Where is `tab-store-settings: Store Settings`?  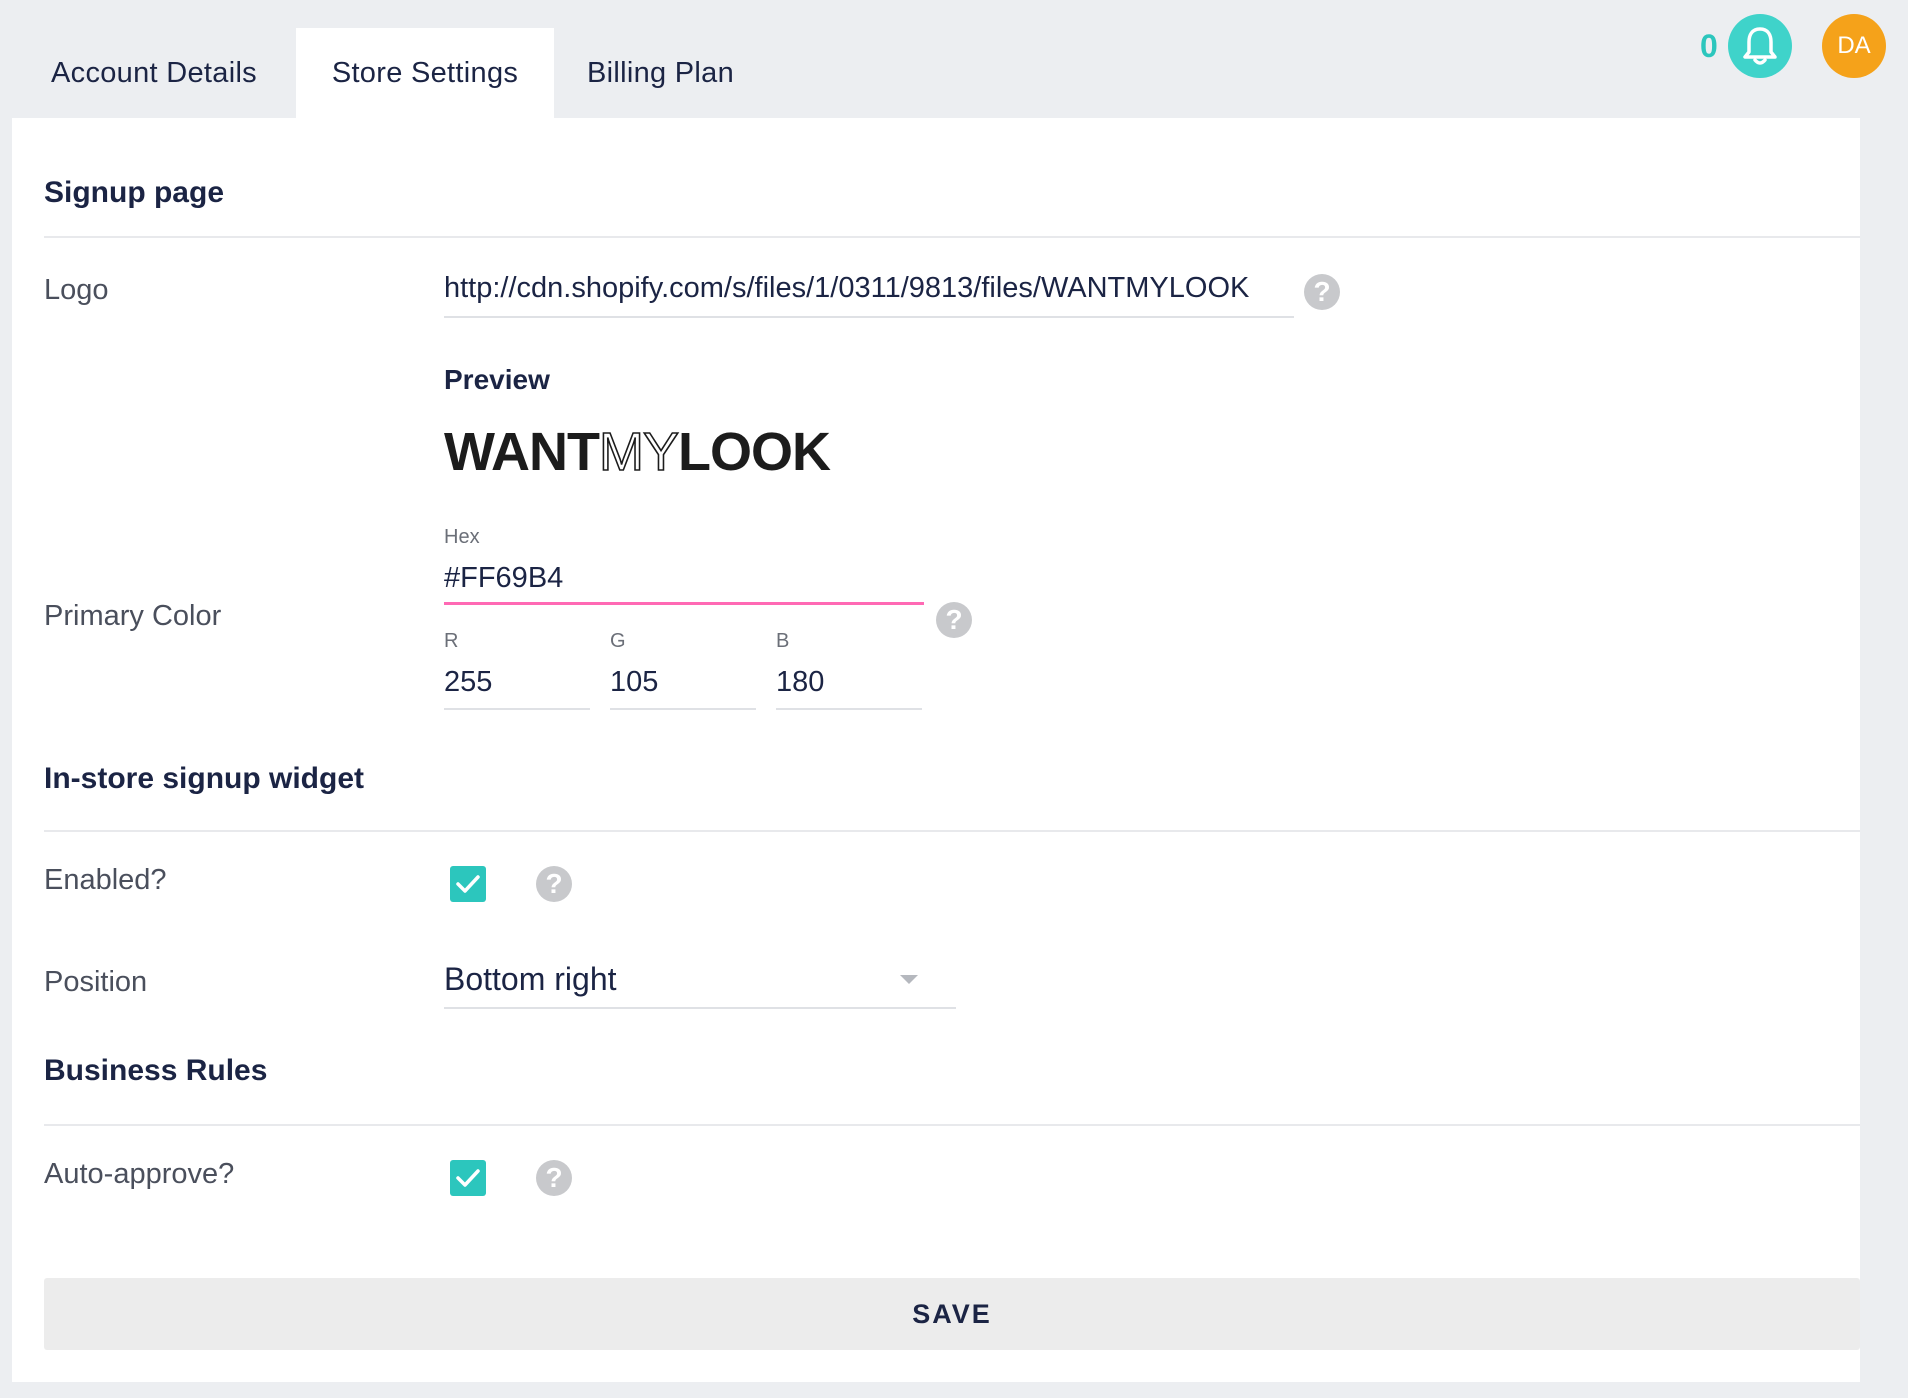 tab-store-settings: Store Settings is located at coordinates (425, 73).